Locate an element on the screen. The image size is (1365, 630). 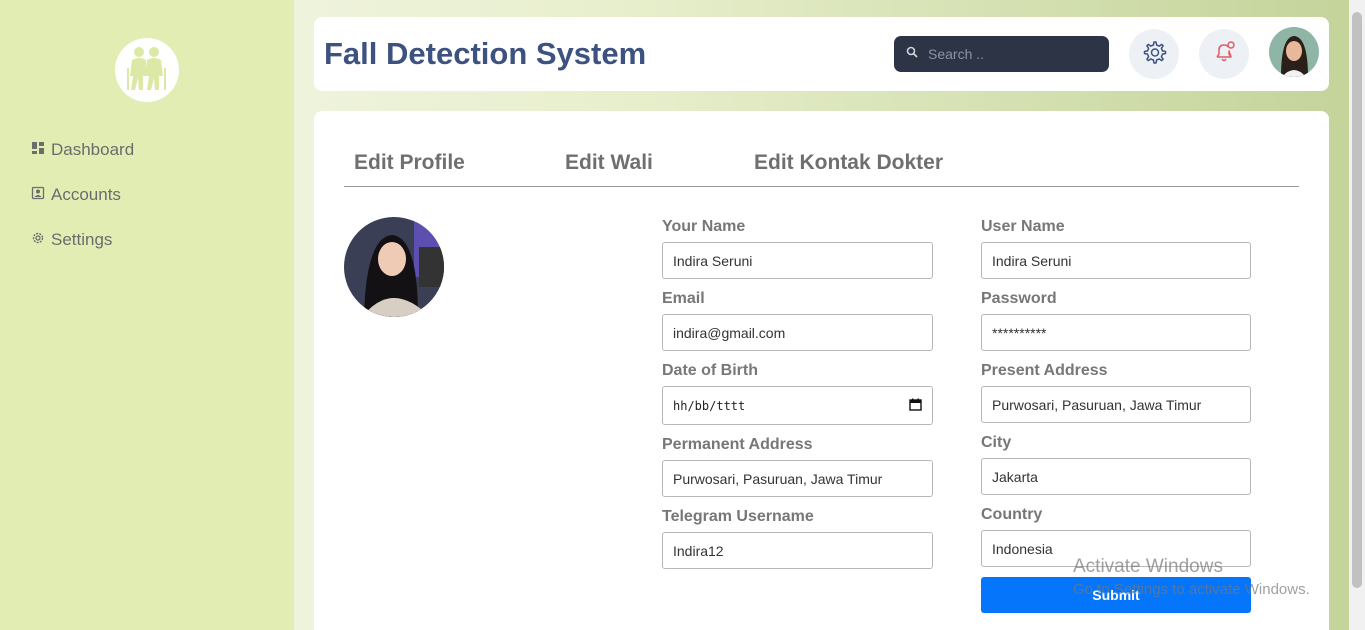
tab-edit-wali: Edit Wali is located at coordinates (609, 163).